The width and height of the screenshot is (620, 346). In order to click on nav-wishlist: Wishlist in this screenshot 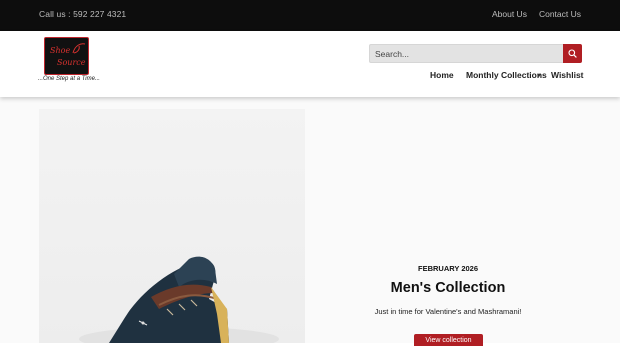, I will do `click(567, 75)`.